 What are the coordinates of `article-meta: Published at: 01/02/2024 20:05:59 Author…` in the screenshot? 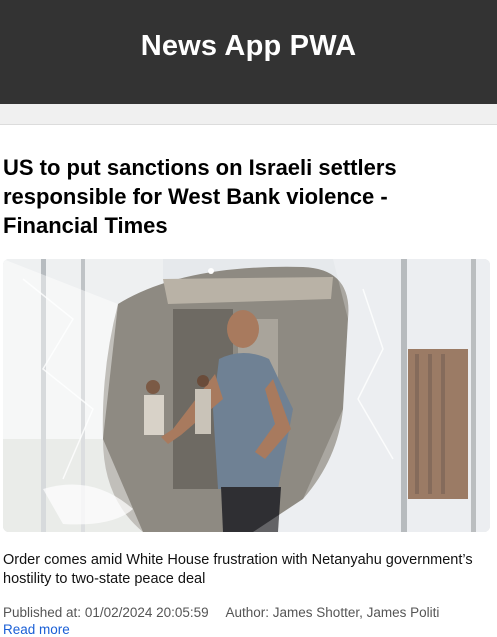 It's located at (248, 612).